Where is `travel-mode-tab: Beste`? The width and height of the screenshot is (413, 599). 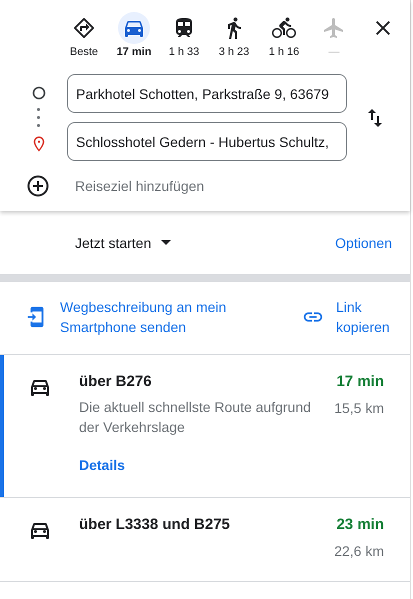
travel-mode-tab: Beste is located at coordinates (84, 35).